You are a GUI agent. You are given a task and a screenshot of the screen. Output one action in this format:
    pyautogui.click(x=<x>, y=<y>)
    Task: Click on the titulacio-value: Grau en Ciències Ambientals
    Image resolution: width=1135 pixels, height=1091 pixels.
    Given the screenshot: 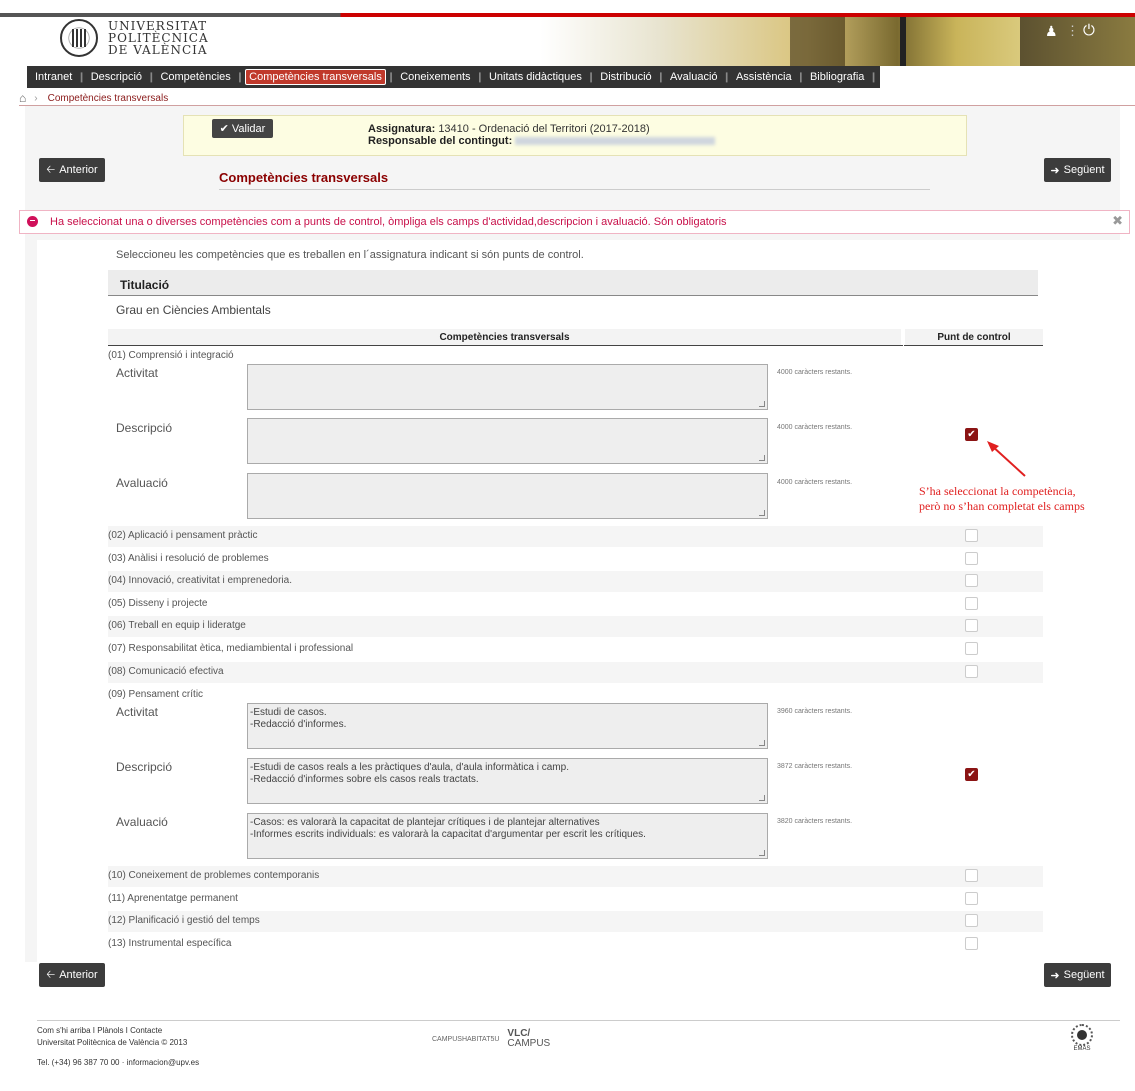 What is the action you would take?
    pyautogui.click(x=193, y=310)
    